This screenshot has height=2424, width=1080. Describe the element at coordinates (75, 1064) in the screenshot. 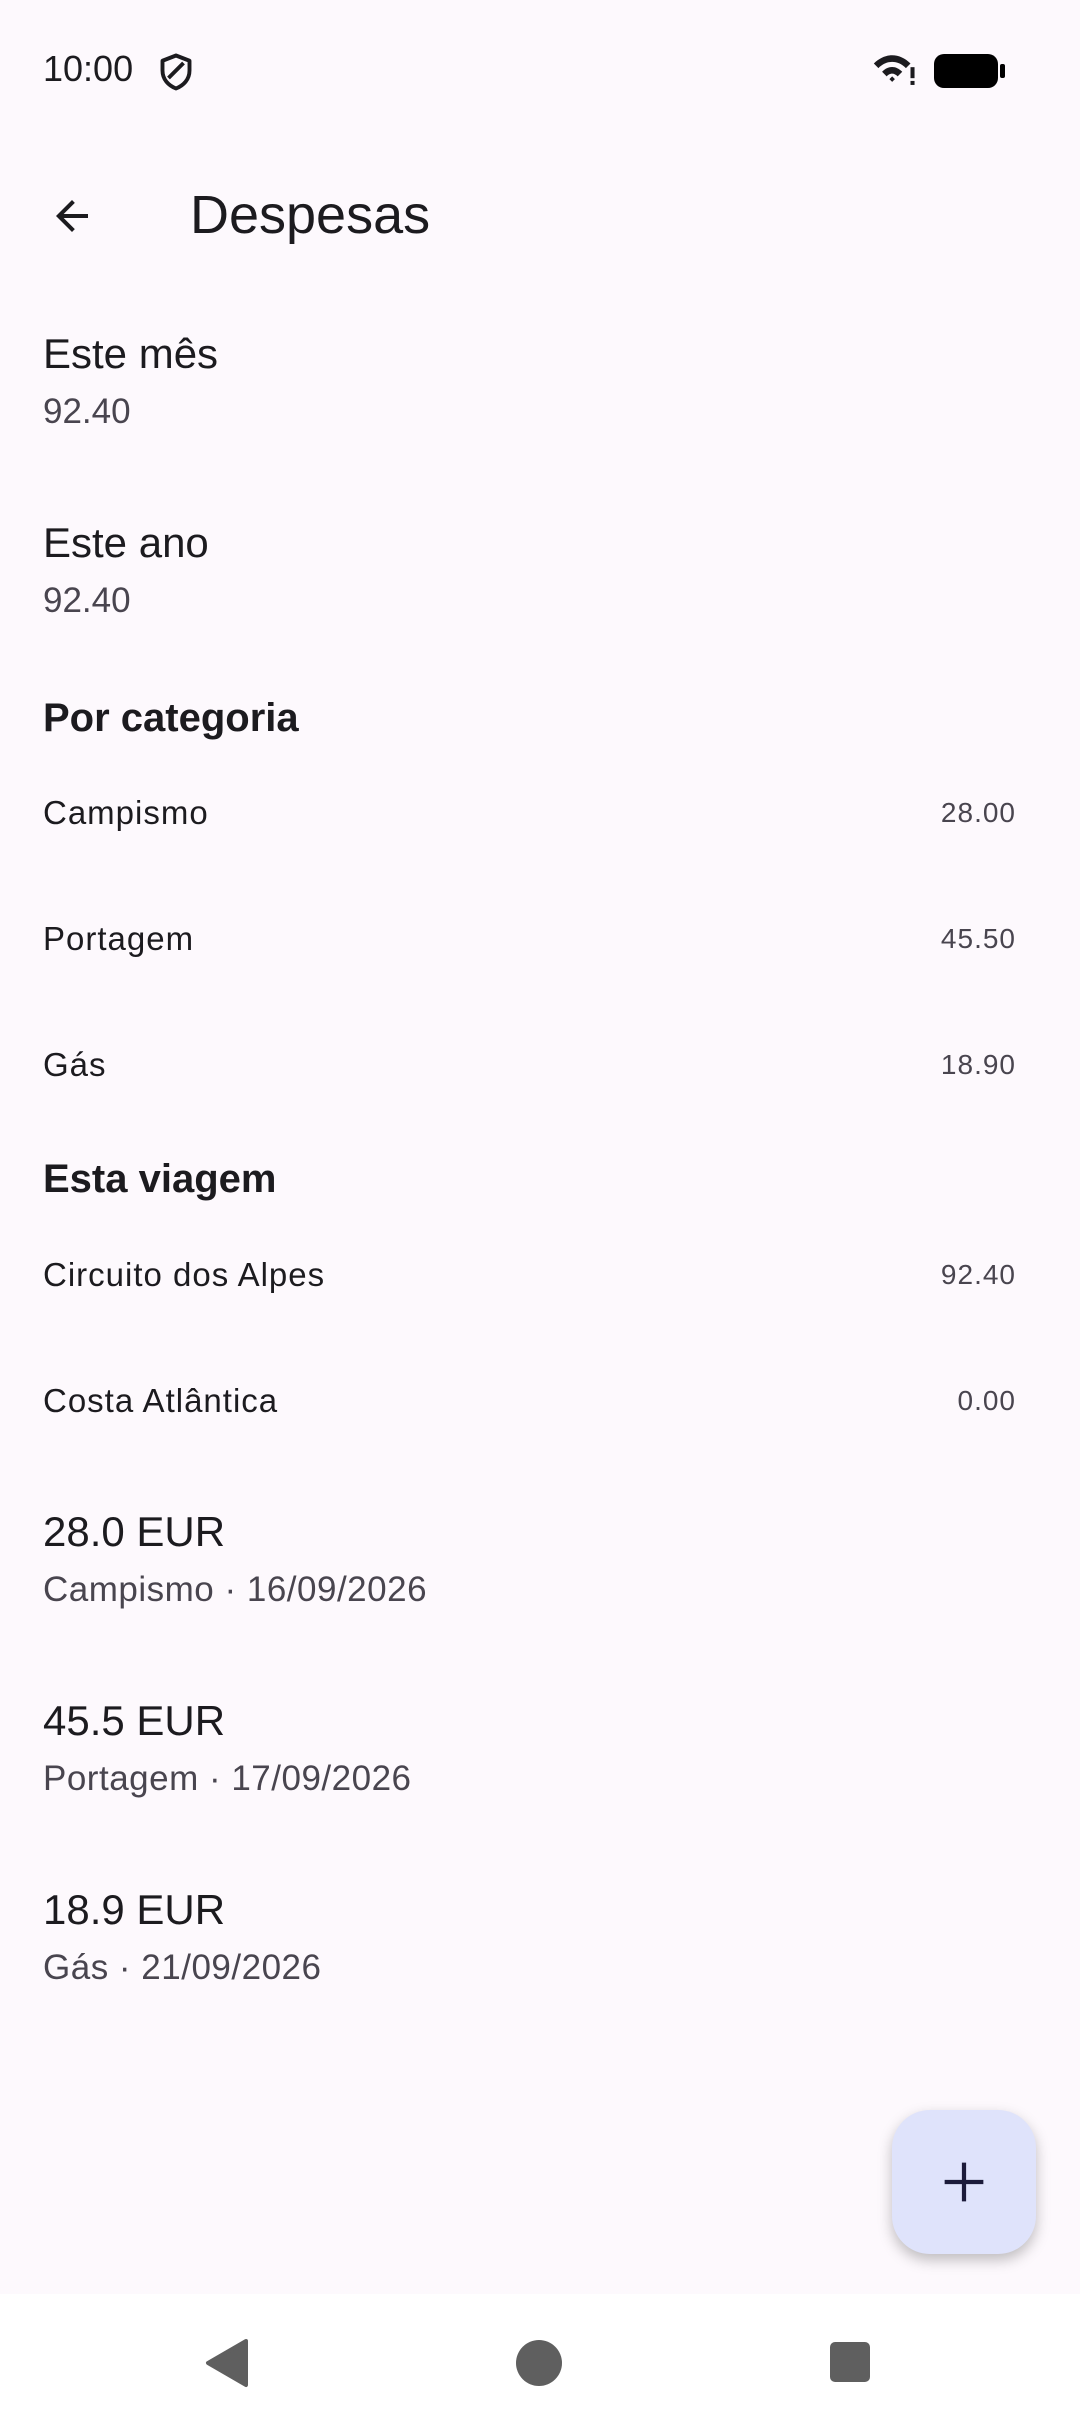

I see `category-name: Gás` at that location.